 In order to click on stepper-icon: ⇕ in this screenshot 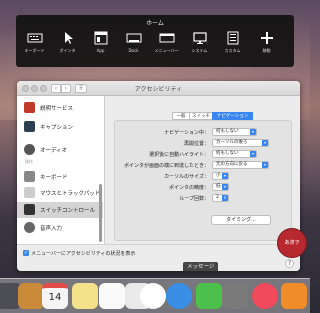, I will do `click(225, 198)`.